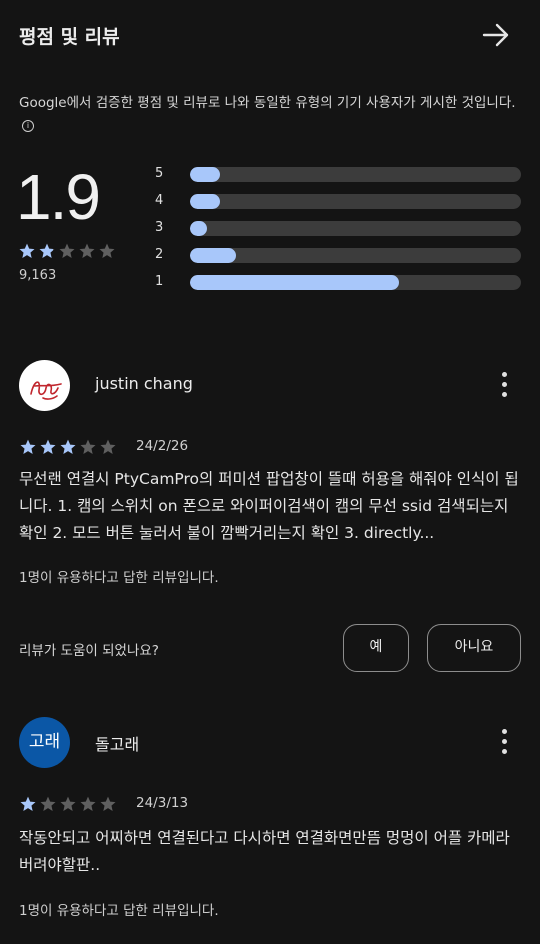 This screenshot has height=944, width=540. I want to click on info-icon: i, so click(28, 126).